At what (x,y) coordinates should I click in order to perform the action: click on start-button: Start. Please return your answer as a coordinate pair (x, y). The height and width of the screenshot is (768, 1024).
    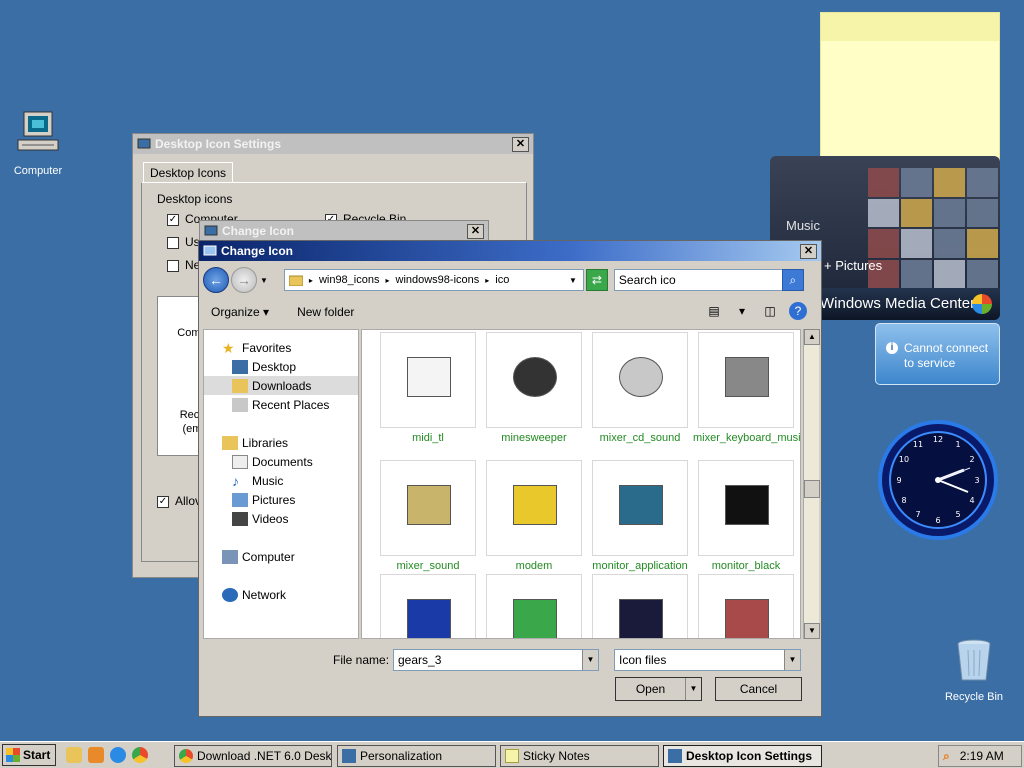
    Looking at the image, I should click on (29, 755).